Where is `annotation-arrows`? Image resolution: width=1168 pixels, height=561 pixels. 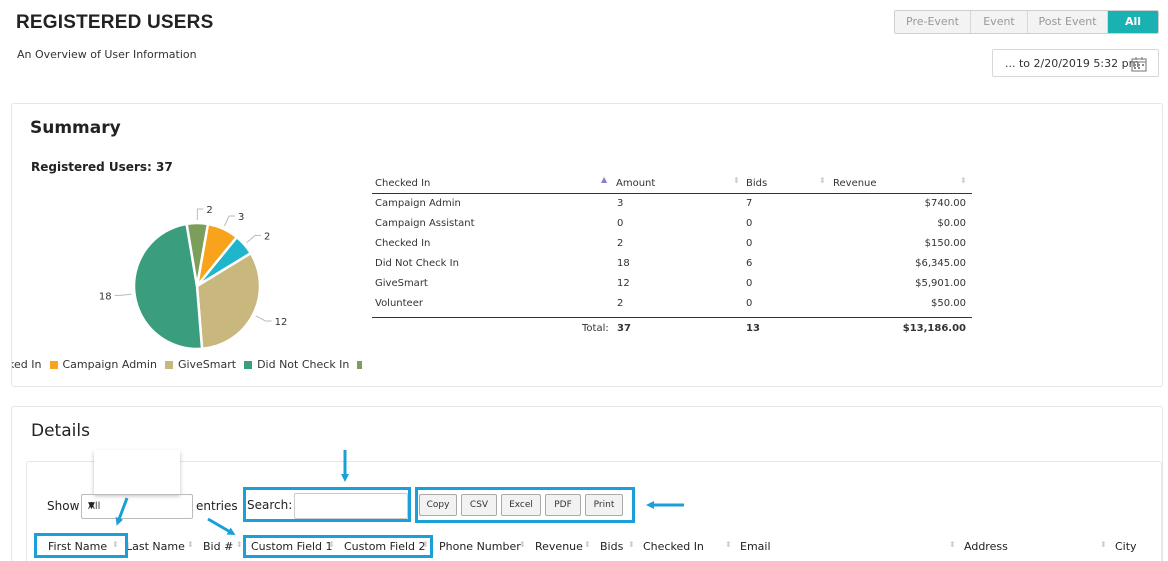 annotation-arrows is located at coordinates (399, 493).